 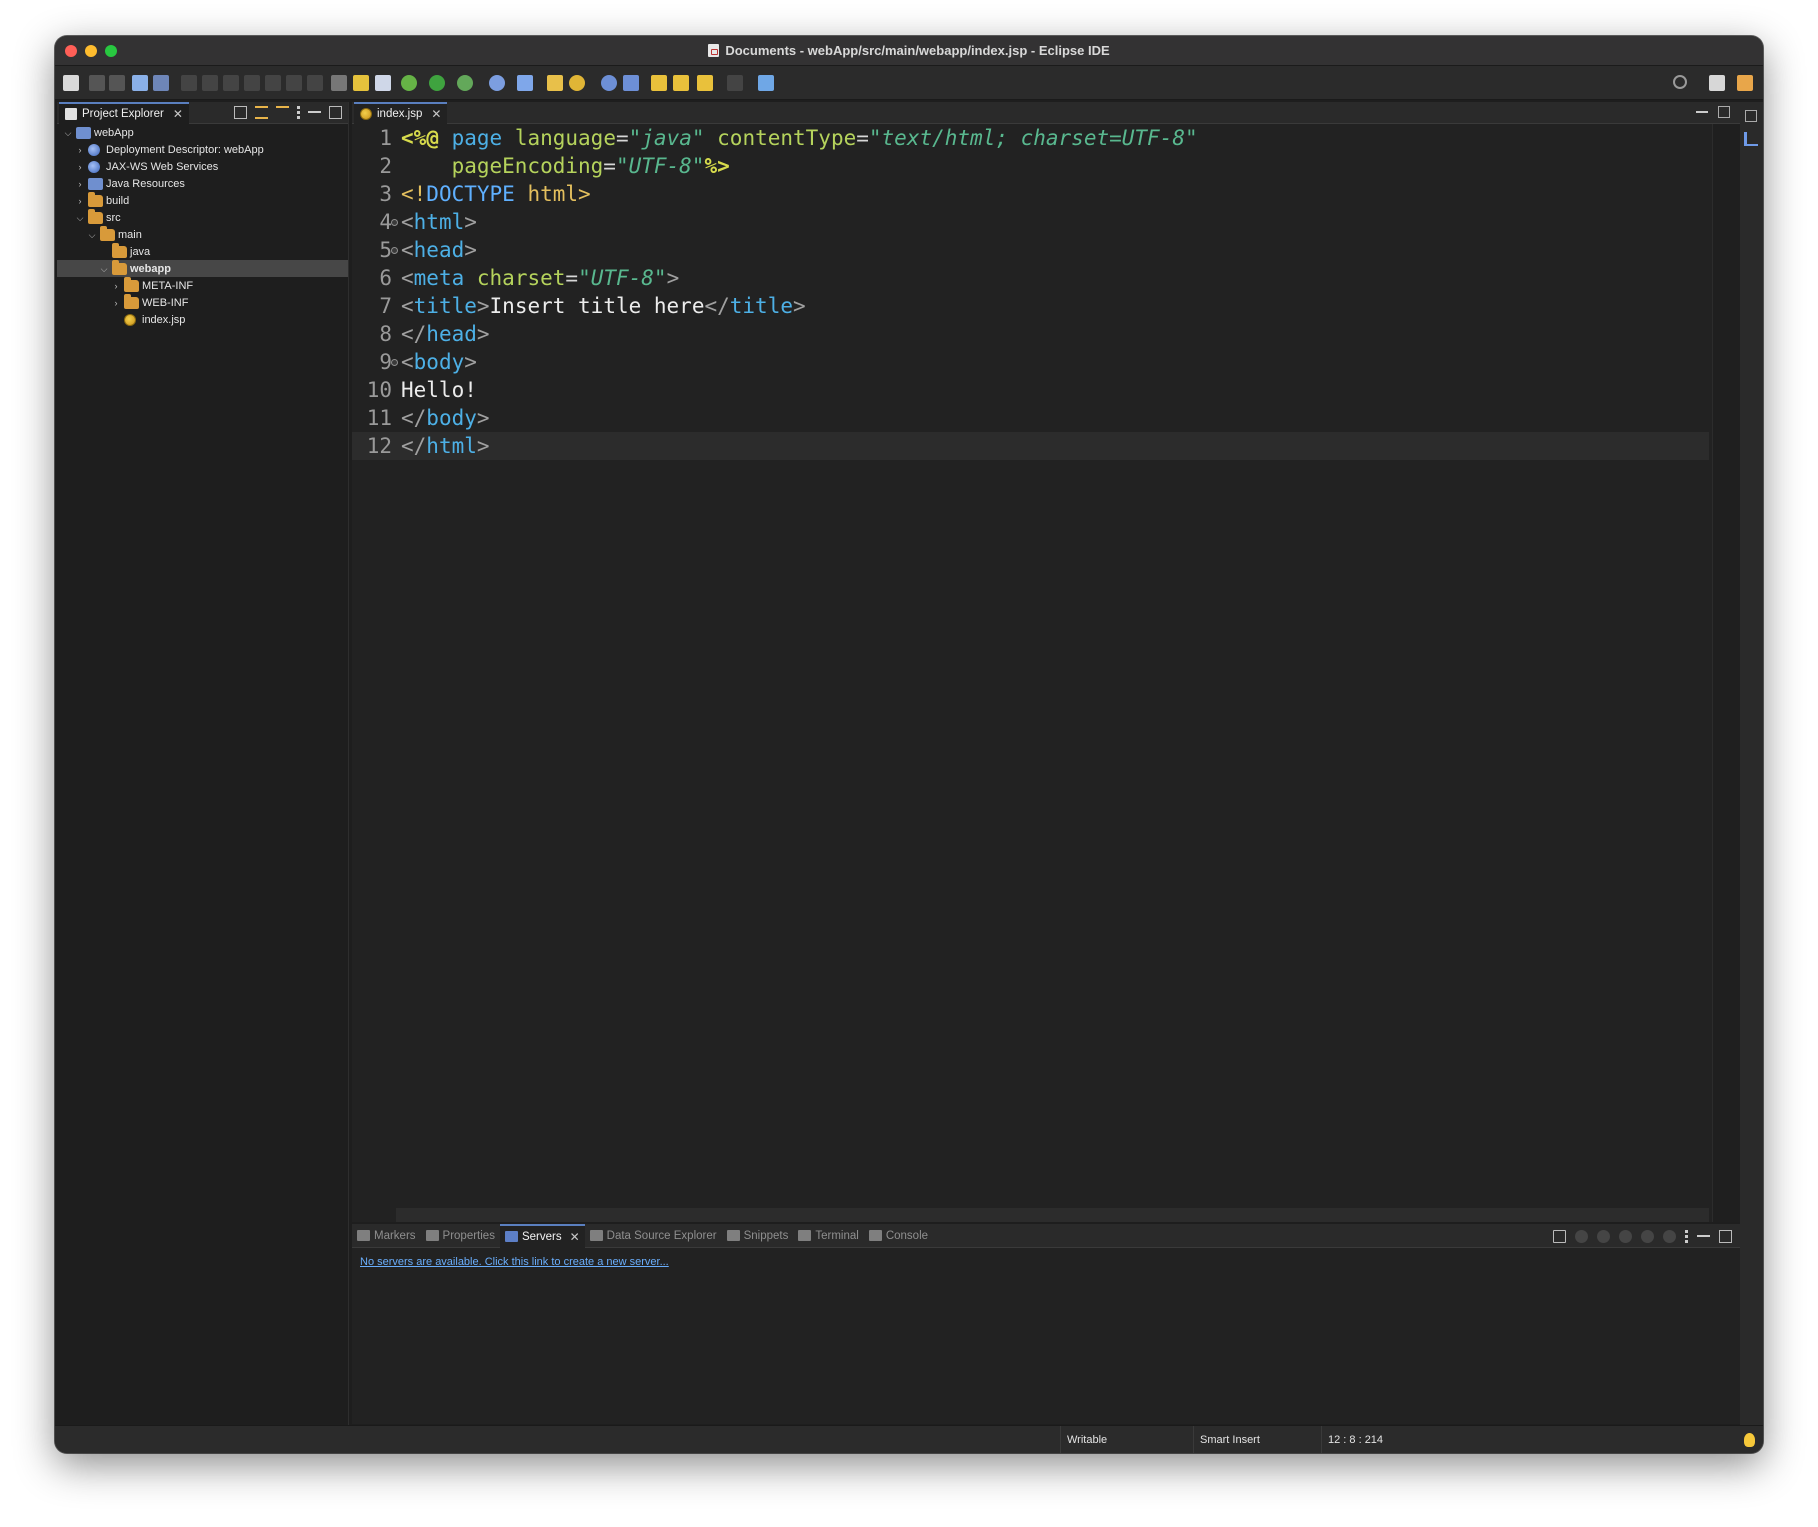 What do you see at coordinates (542, 1235) in the screenshot?
I see `tab-servers: Servers ✕` at bounding box center [542, 1235].